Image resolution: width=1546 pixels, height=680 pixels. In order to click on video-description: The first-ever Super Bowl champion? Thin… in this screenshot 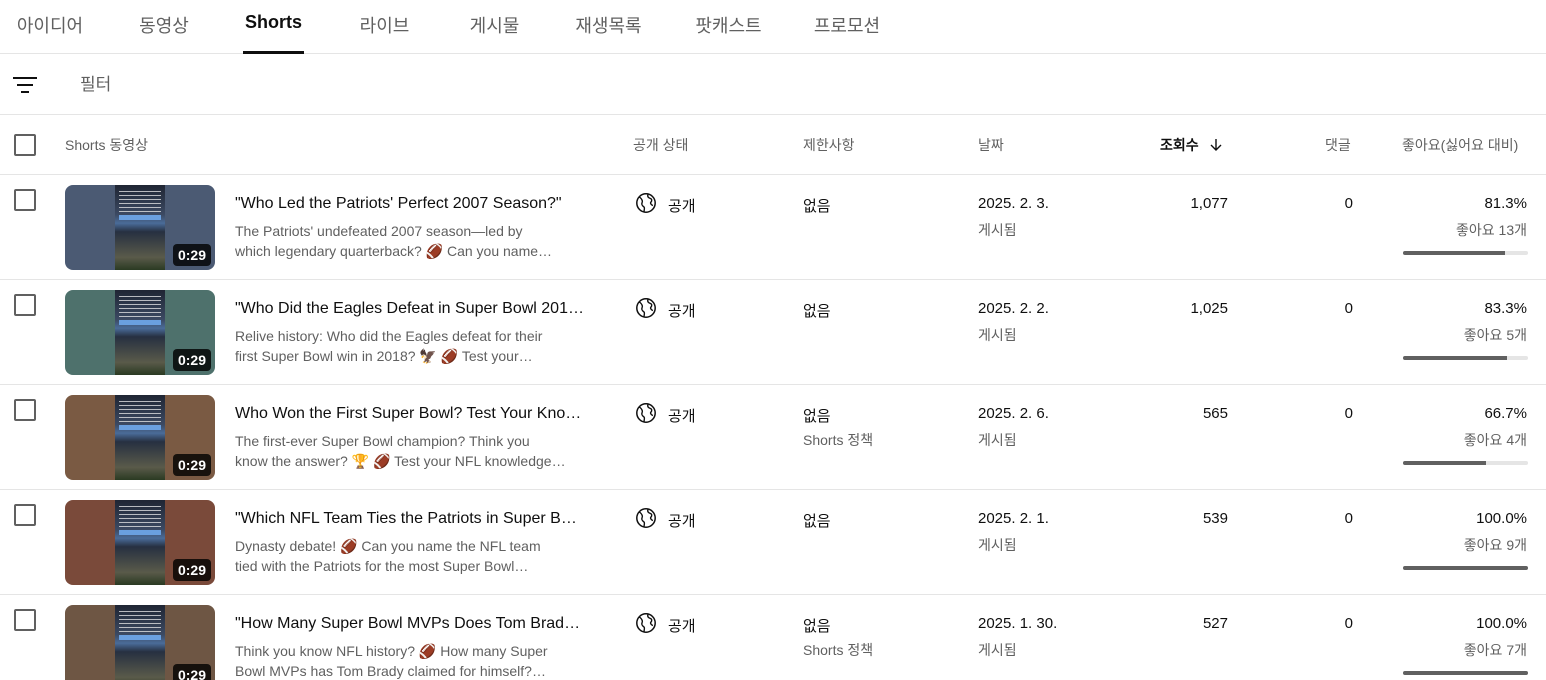, I will do `click(407, 451)`.